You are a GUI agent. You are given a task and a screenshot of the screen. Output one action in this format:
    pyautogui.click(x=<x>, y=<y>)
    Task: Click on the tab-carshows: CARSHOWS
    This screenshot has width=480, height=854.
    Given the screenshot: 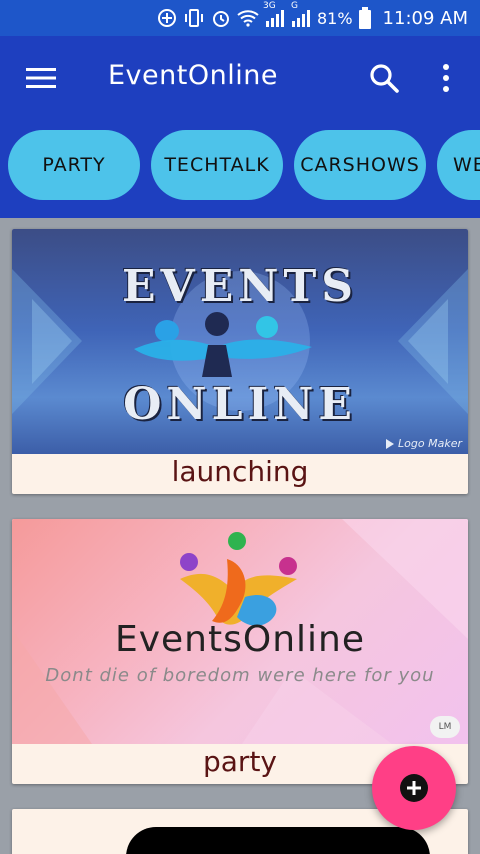 What is the action you would take?
    pyautogui.click(x=360, y=165)
    